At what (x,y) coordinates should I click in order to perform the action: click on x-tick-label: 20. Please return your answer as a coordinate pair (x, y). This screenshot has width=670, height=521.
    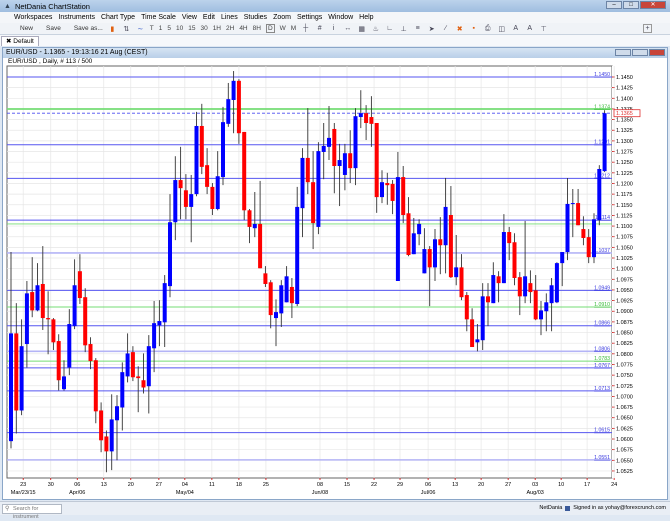
    Looking at the image, I should click on (481, 485).